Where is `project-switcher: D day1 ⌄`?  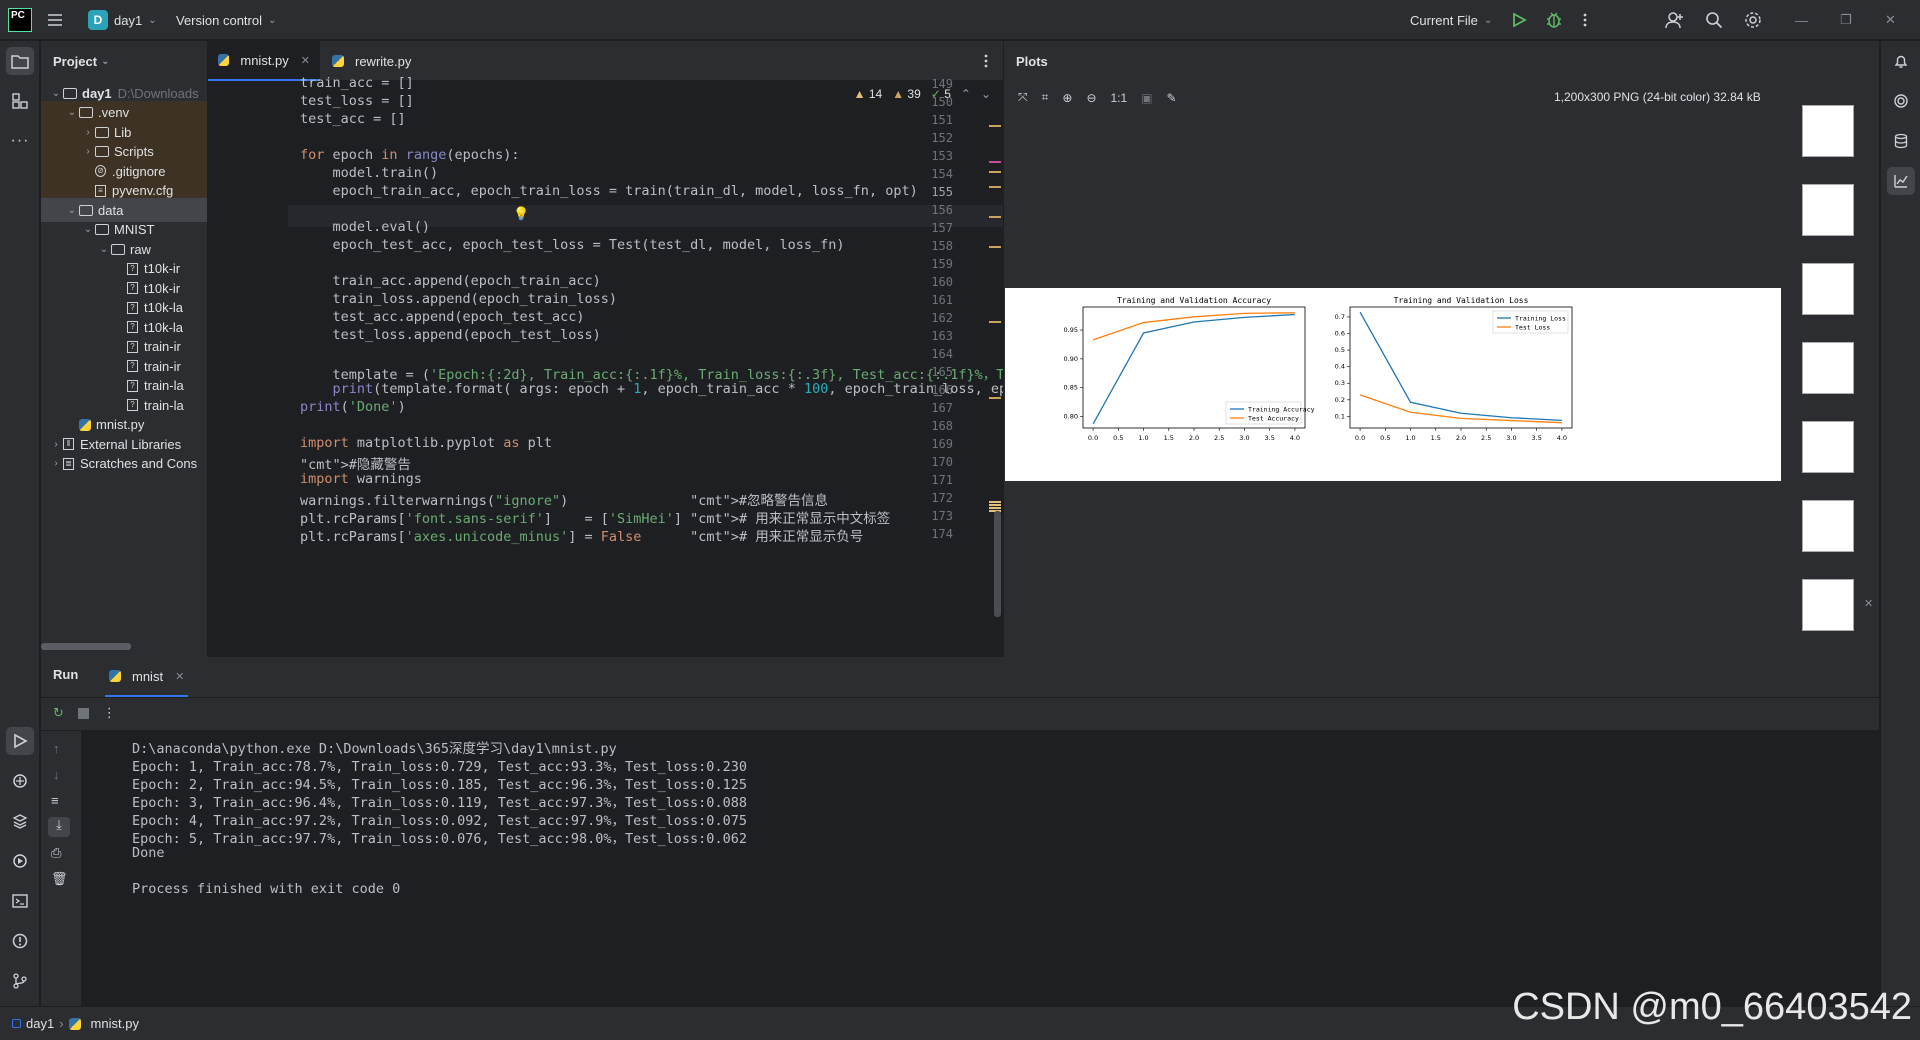
project-switcher: D day1 ⌄ is located at coordinates (122, 20).